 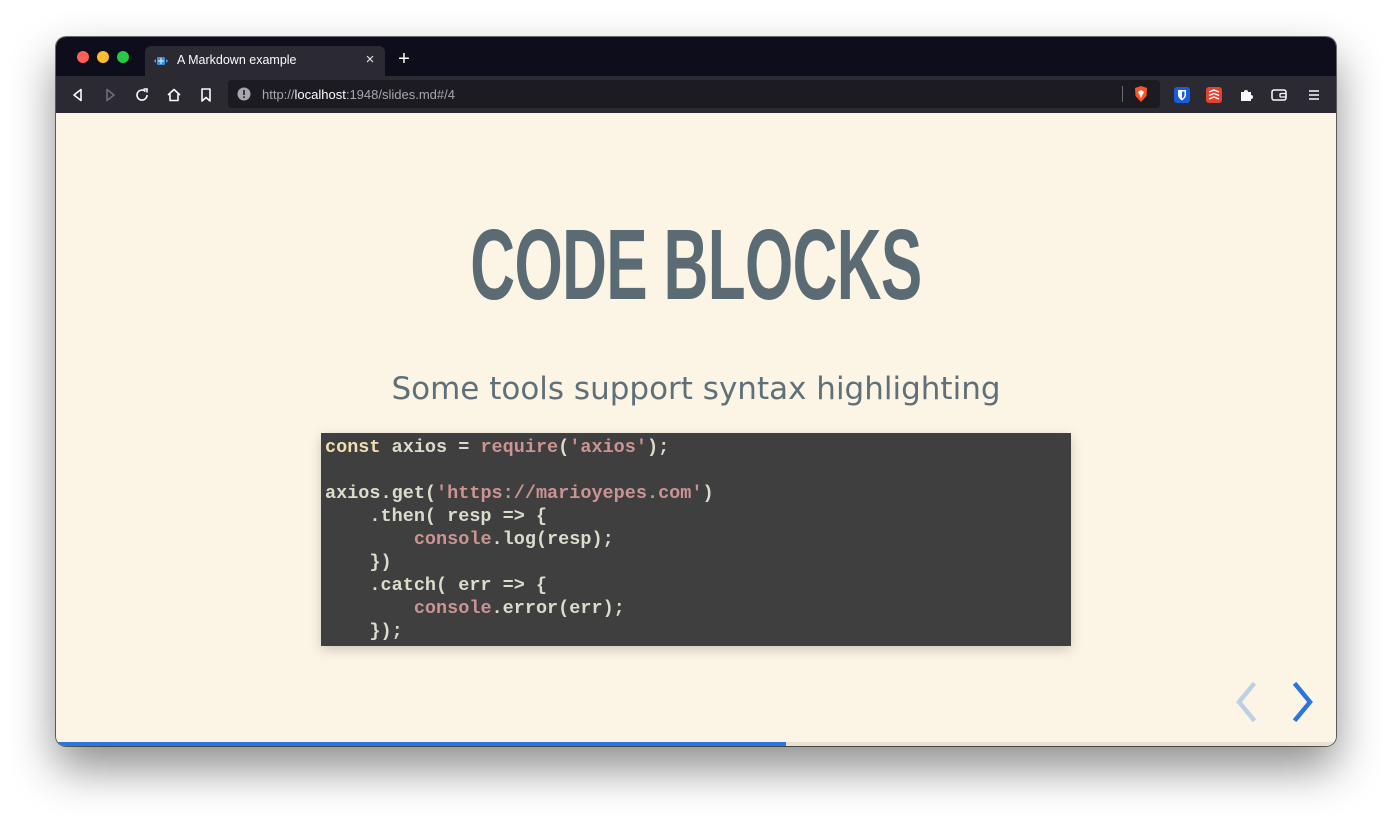 I want to click on bitwarden-extension-button, so click(x=1182, y=95).